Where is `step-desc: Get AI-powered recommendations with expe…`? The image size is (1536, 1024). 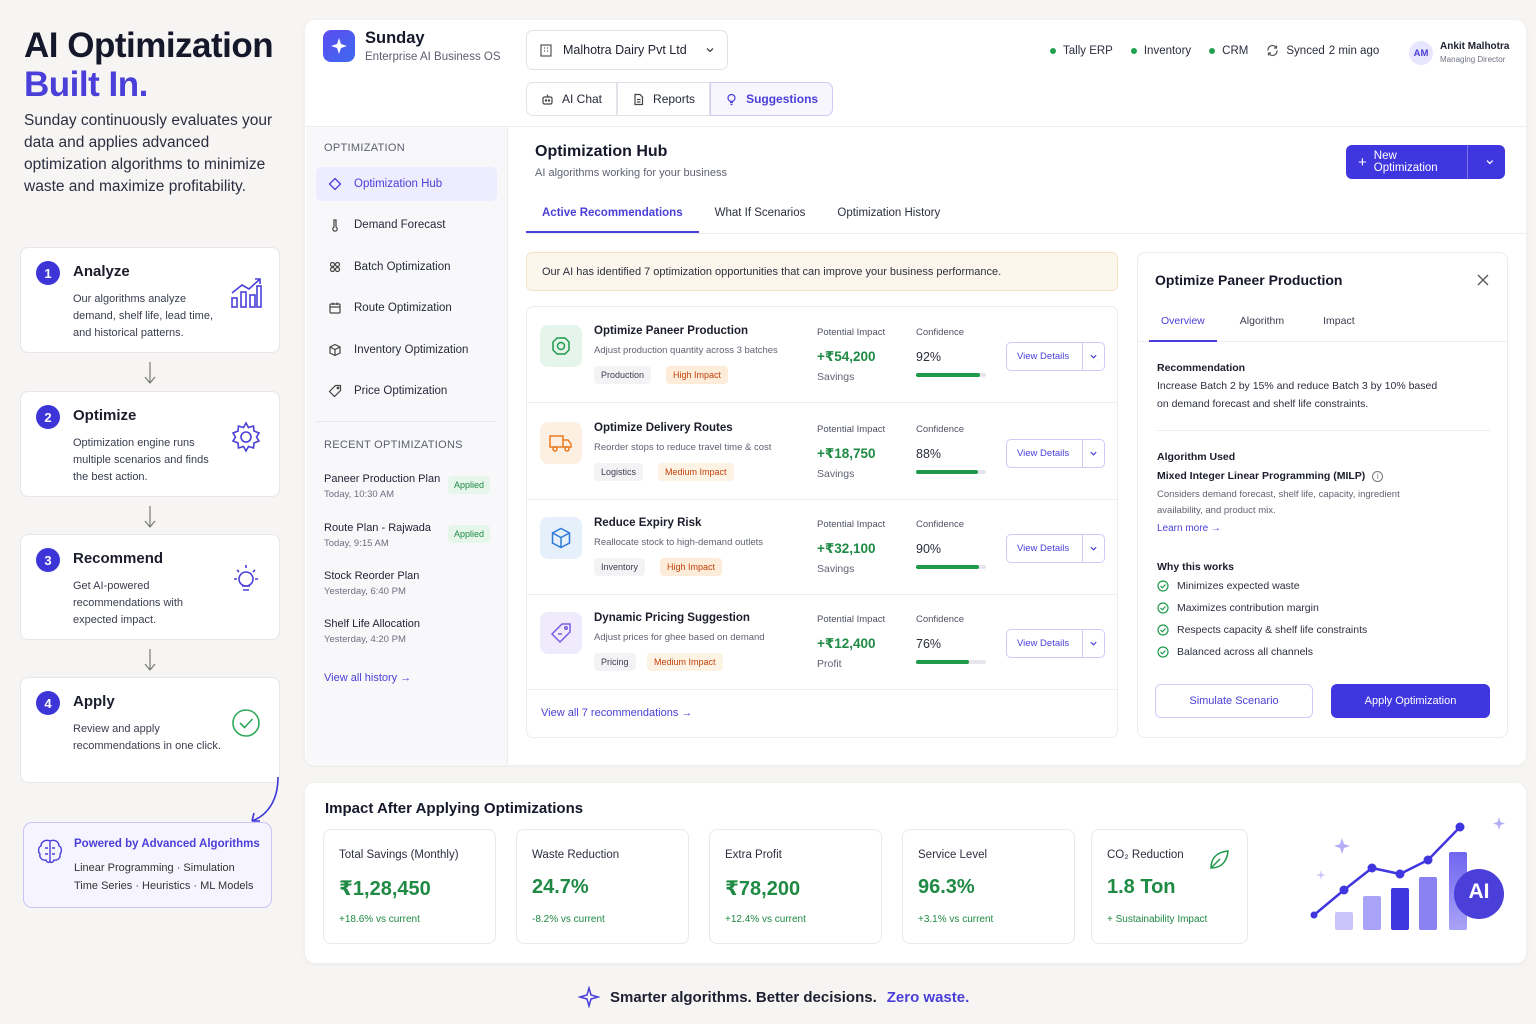
step-desc: Get AI-powered recommendations with expe… is located at coordinates (128, 603).